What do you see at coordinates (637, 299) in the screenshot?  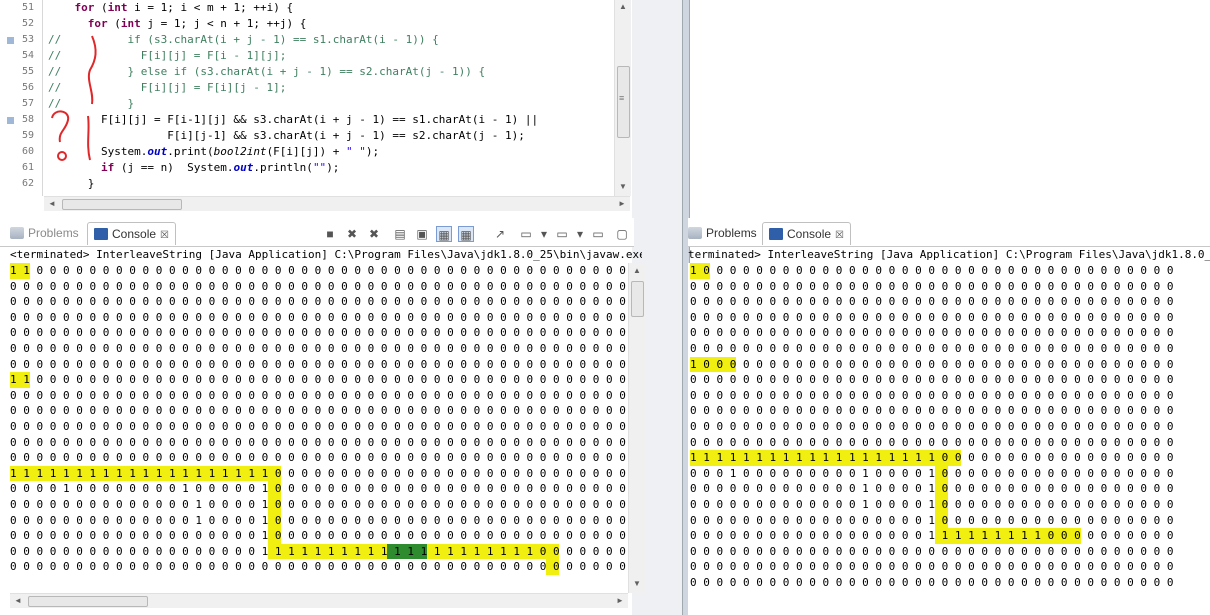 I see `console-scroll-thumb` at bounding box center [637, 299].